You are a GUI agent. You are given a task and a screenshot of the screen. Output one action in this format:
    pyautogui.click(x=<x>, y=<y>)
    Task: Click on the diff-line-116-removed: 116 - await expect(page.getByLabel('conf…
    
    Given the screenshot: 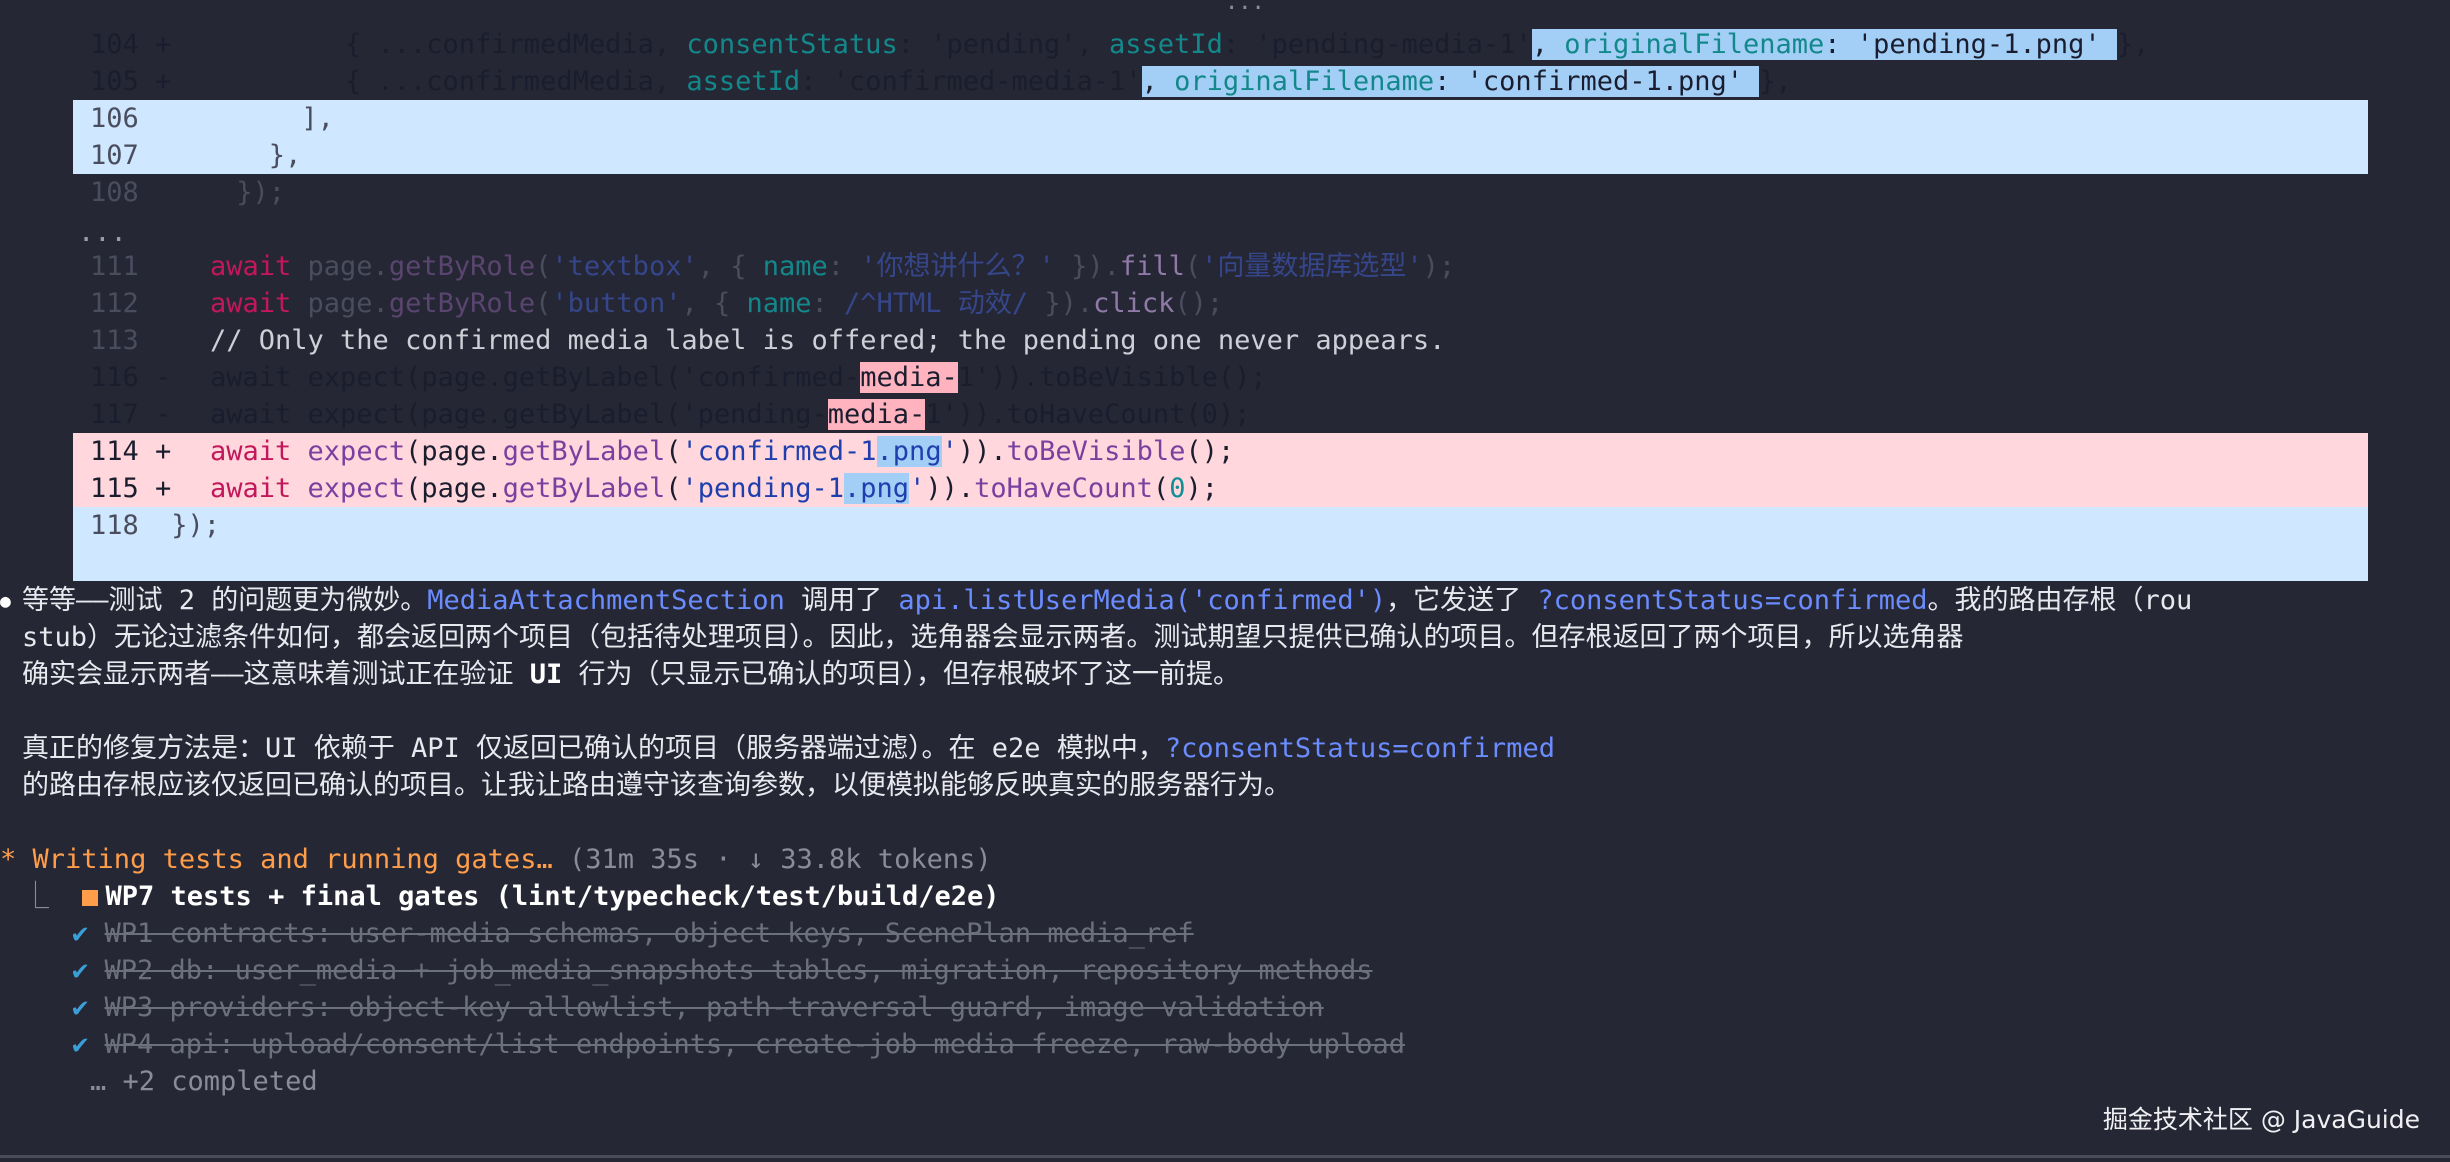 What is the action you would take?
    pyautogui.click(x=1225, y=414)
    